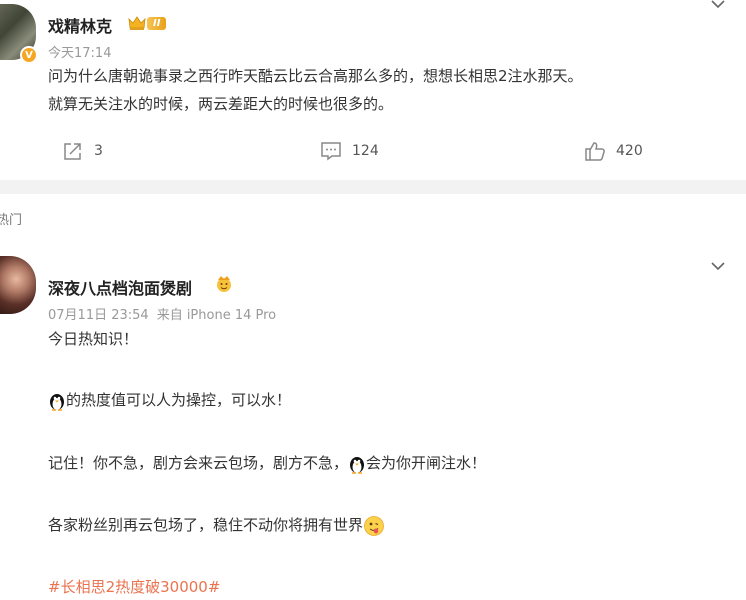 The height and width of the screenshot is (600, 746). I want to click on tongue-face-emoji-icon, so click(374, 525).